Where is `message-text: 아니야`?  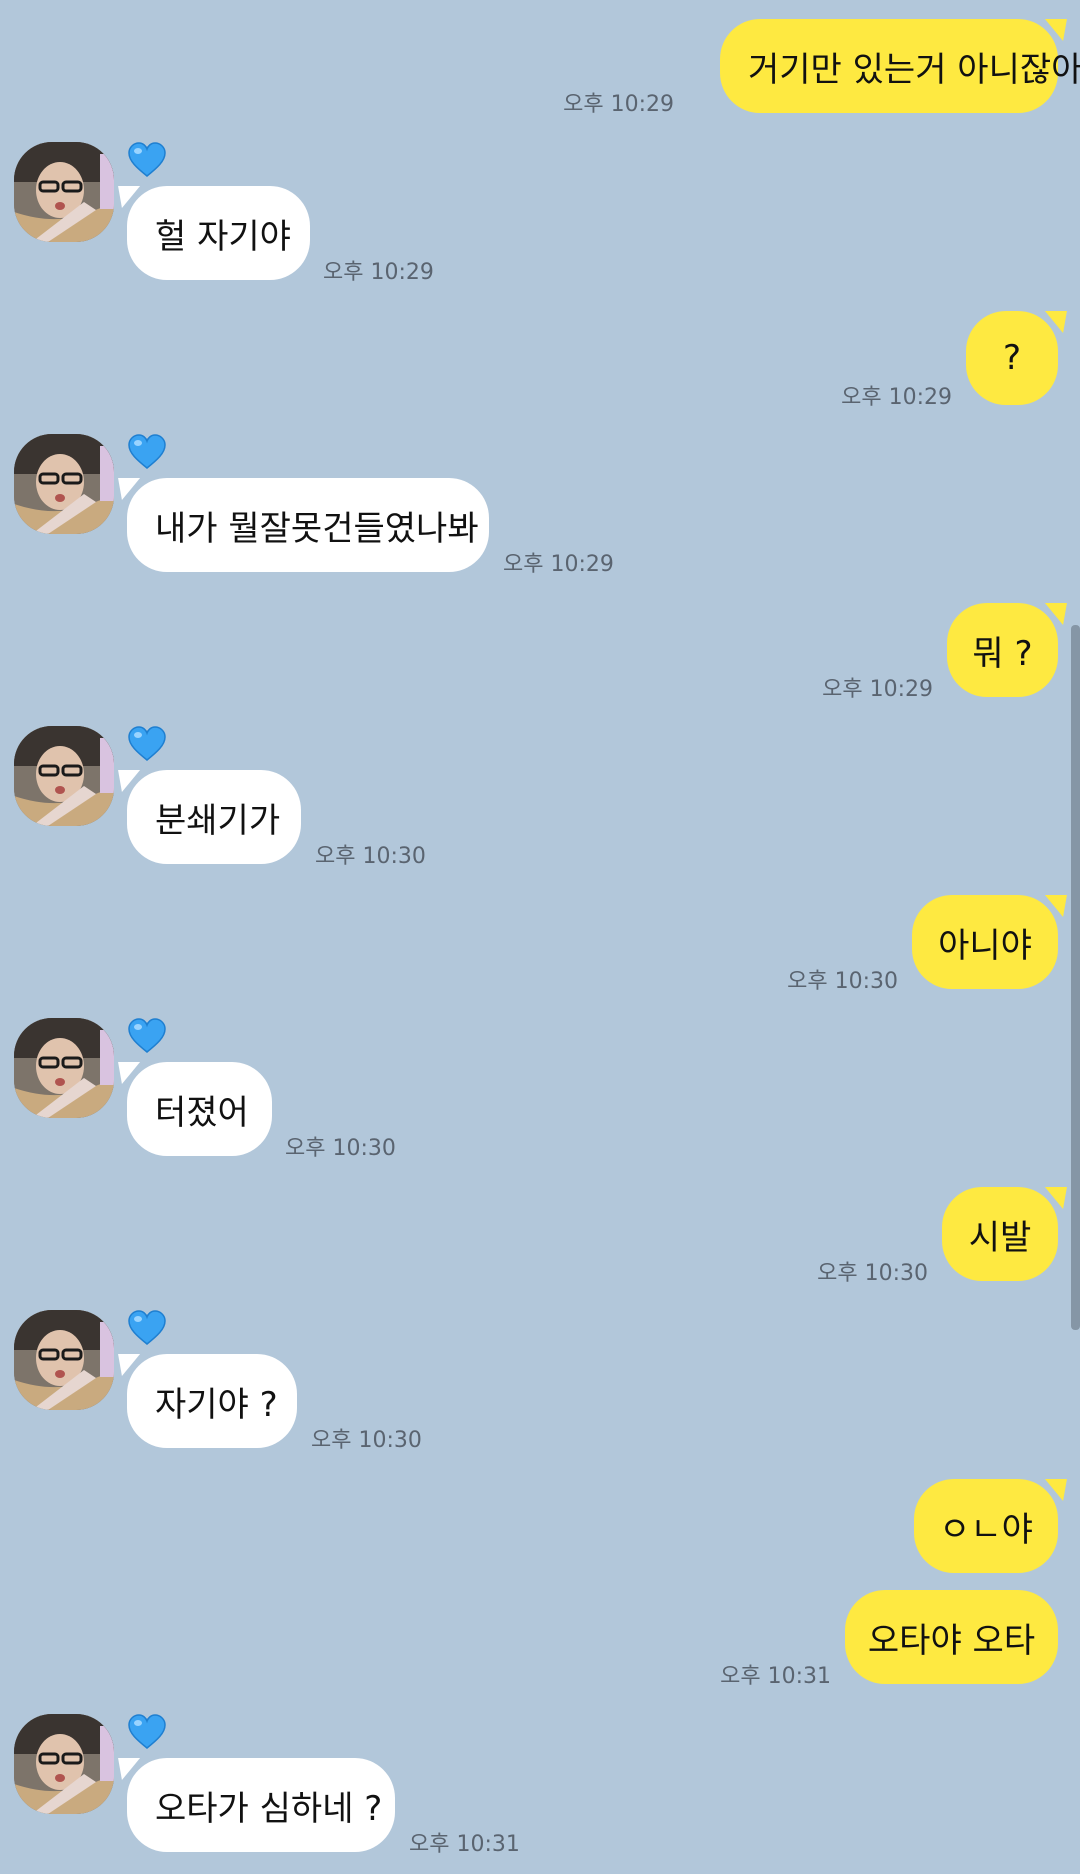
message-text: 아니야 is located at coordinates (985, 945).